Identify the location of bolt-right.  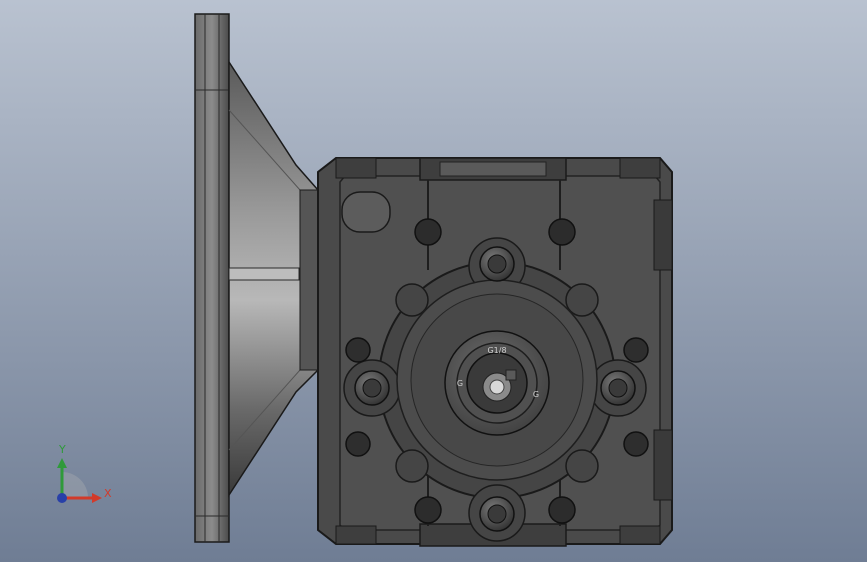
(618, 388).